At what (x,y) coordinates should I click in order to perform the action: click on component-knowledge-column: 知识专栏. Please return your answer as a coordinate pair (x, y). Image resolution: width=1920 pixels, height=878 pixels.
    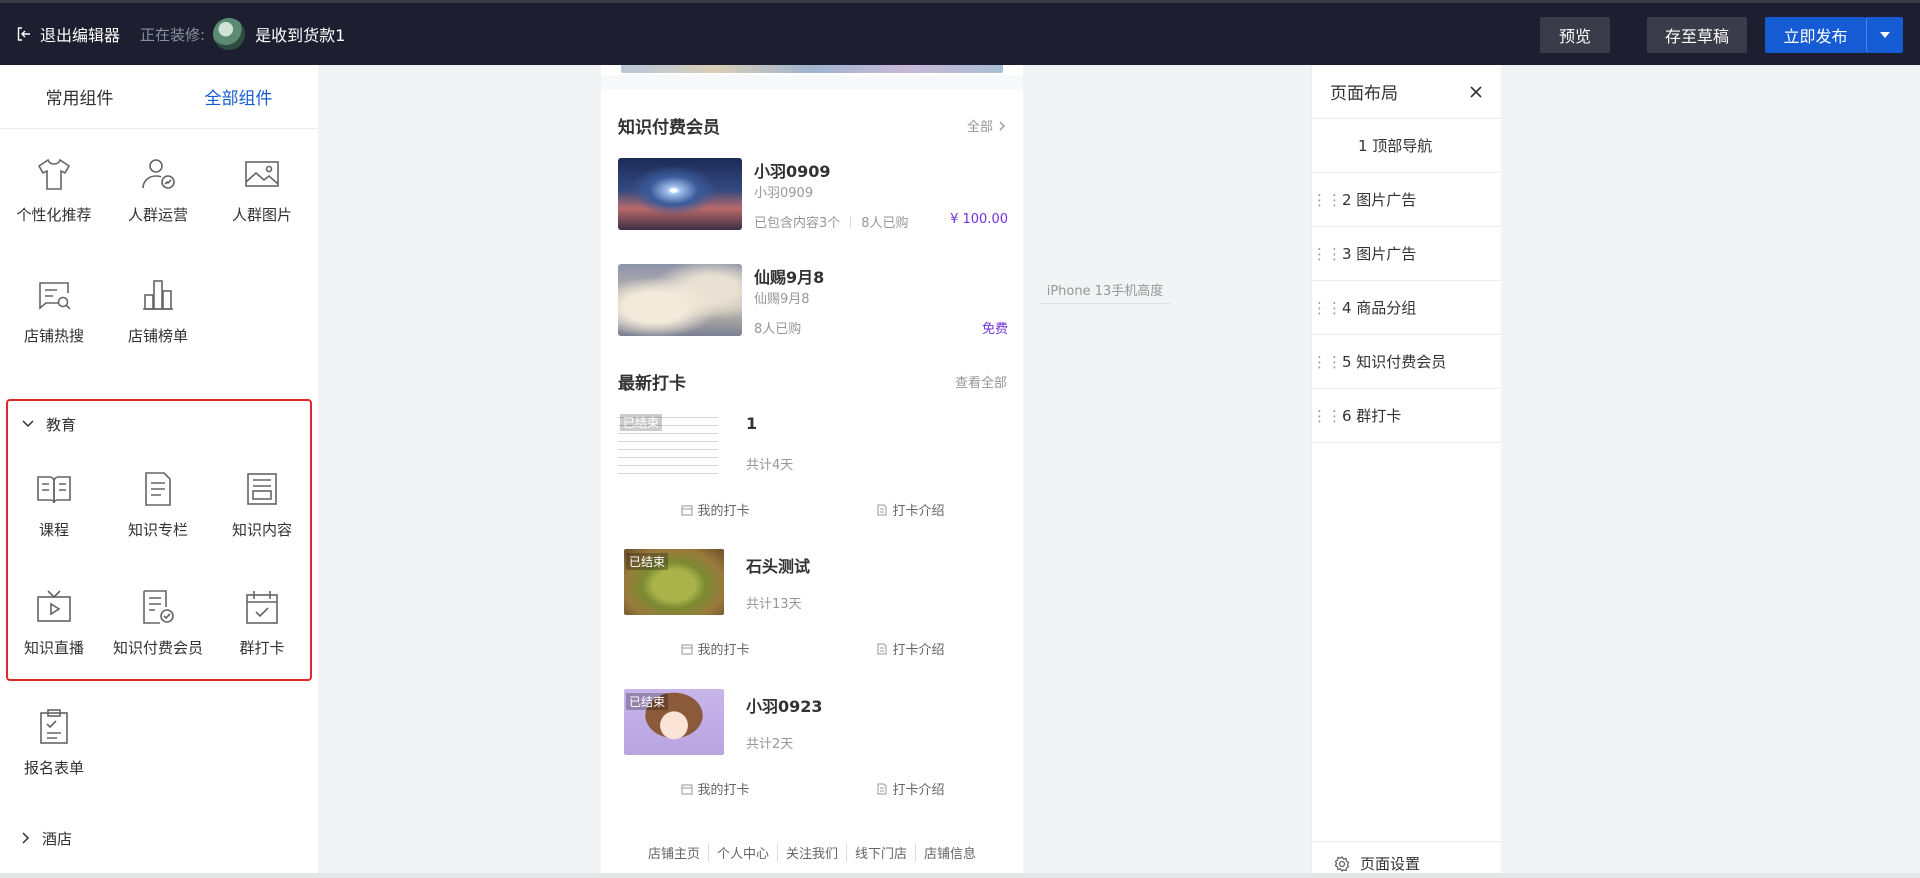
    Looking at the image, I should click on (158, 504).